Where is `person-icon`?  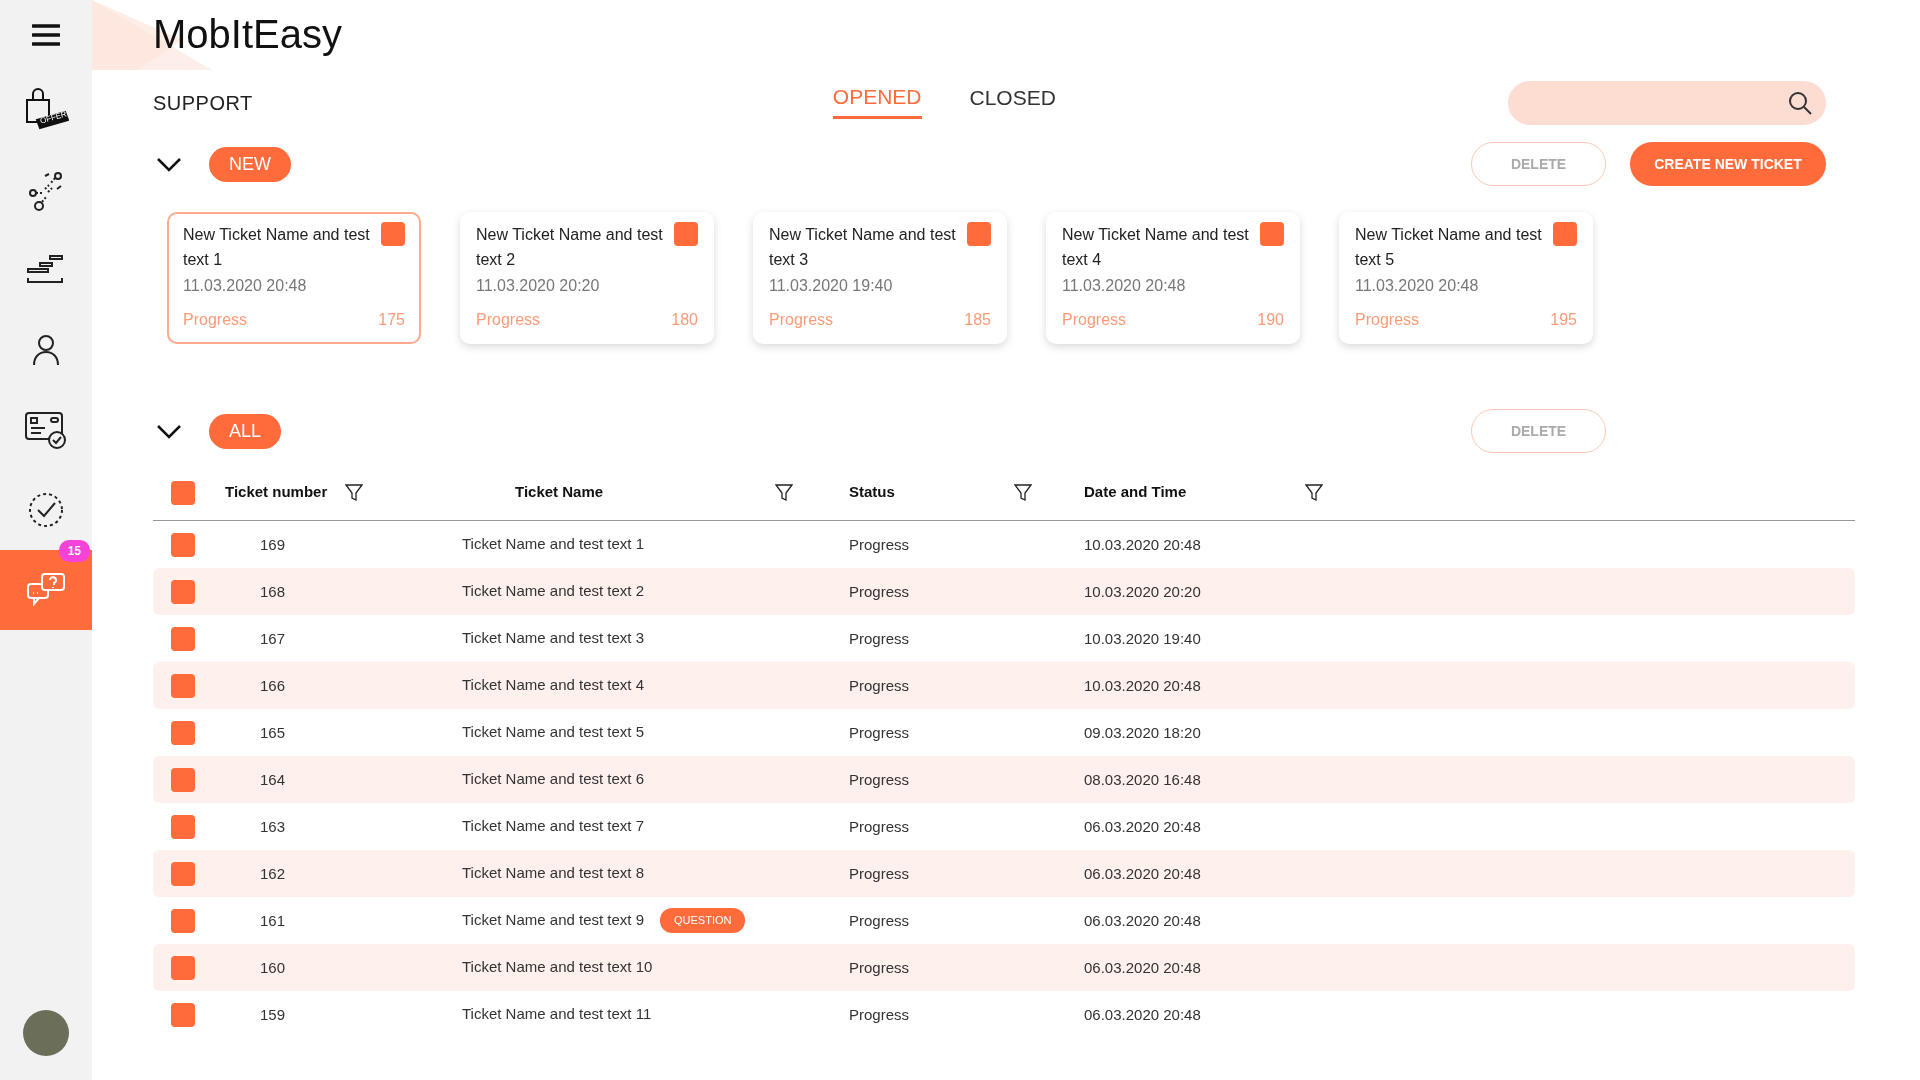
person-icon is located at coordinates (46, 350).